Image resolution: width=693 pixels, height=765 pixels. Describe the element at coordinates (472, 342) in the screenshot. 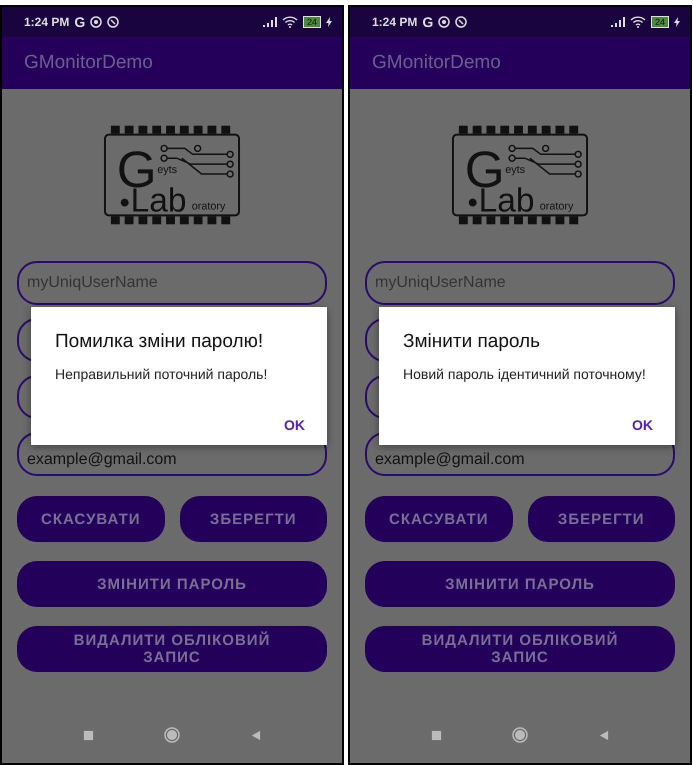

I see `dialog-title: Змінити пароль` at that location.